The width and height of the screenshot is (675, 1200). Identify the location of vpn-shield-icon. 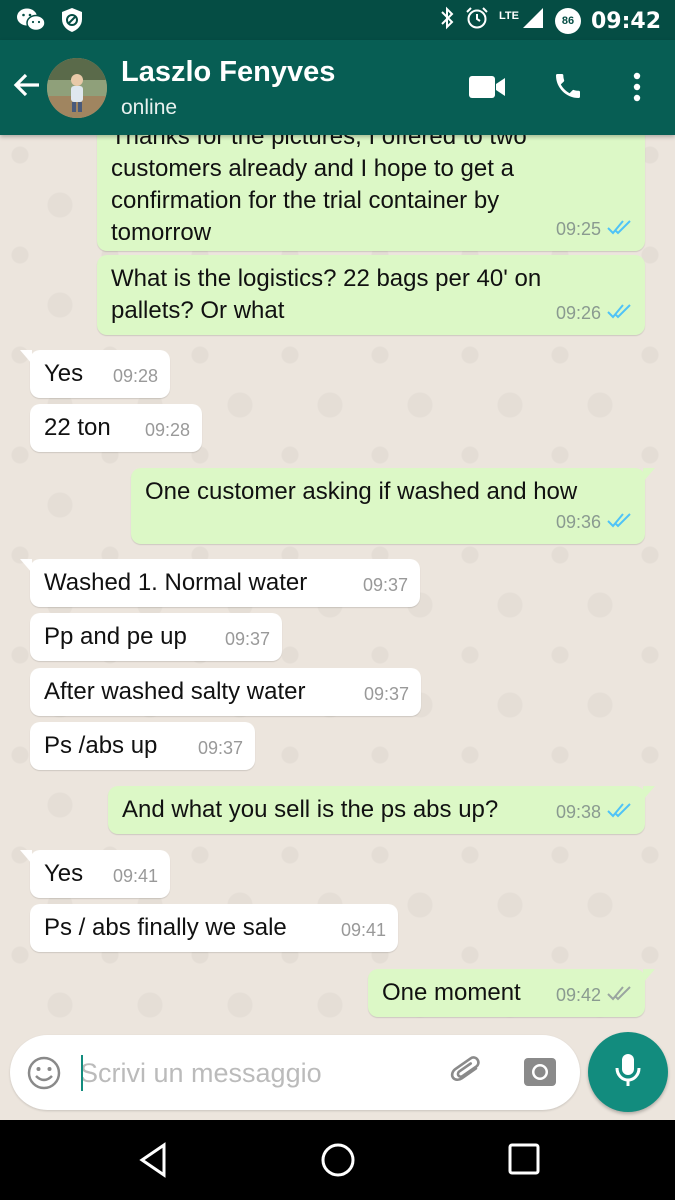
(72, 22).